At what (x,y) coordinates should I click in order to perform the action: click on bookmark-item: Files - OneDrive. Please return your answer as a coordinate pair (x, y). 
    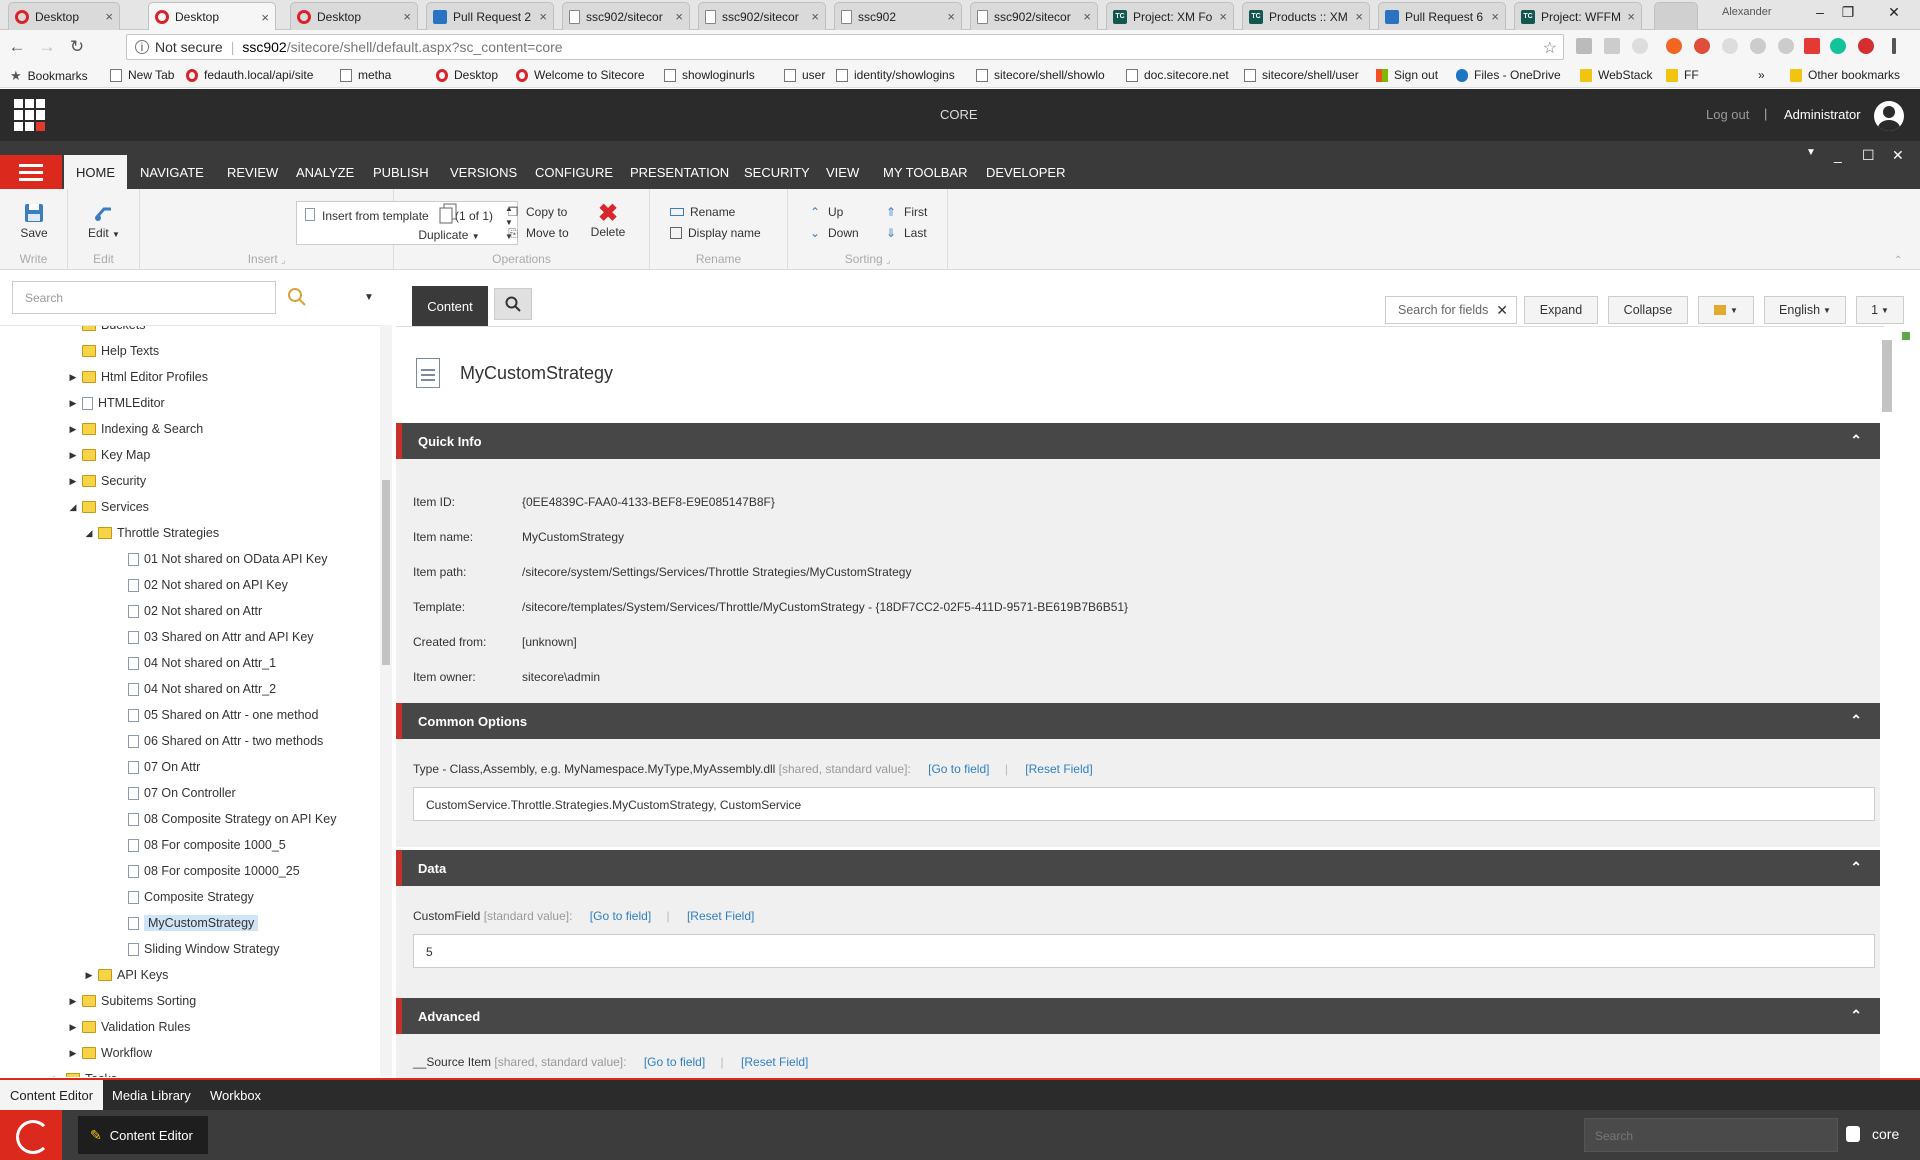
    Looking at the image, I should click on (1508, 75).